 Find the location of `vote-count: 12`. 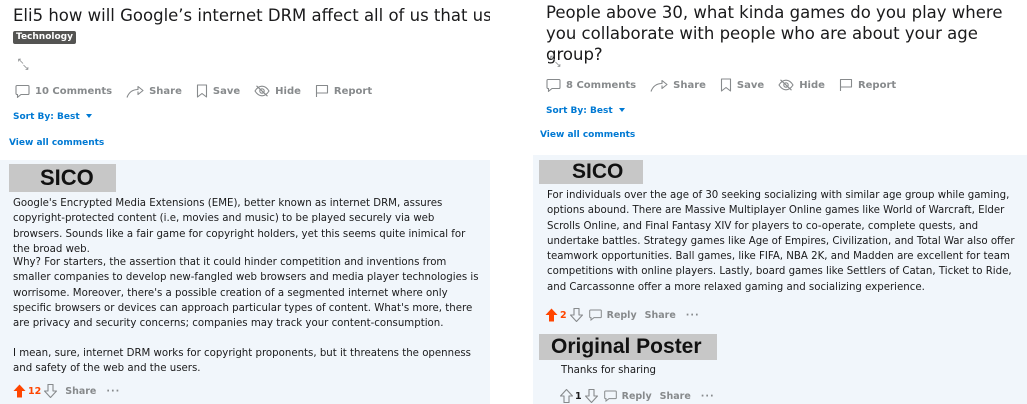

vote-count: 12 is located at coordinates (35, 391).